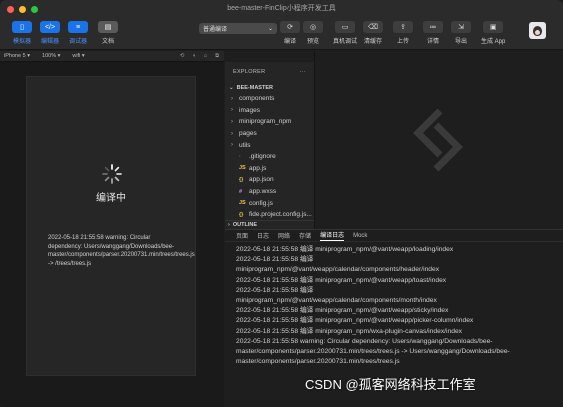 The width and height of the screenshot is (563, 407). I want to click on tree-file: JS app.js, so click(269, 169).